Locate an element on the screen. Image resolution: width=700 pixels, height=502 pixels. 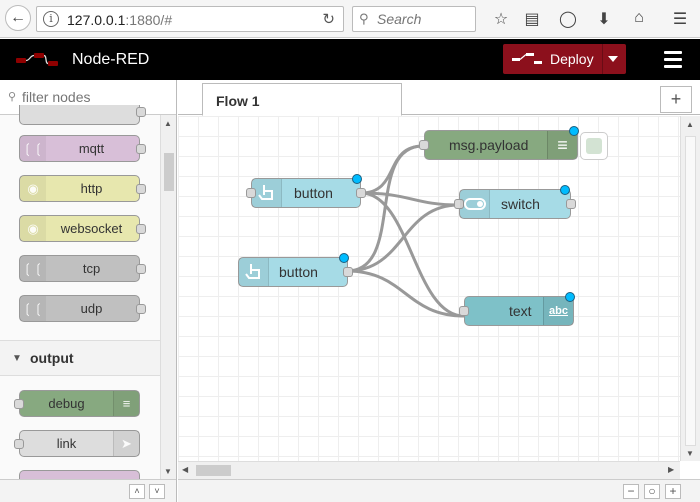
flow-node-switch: switch is located at coordinates (515, 202).